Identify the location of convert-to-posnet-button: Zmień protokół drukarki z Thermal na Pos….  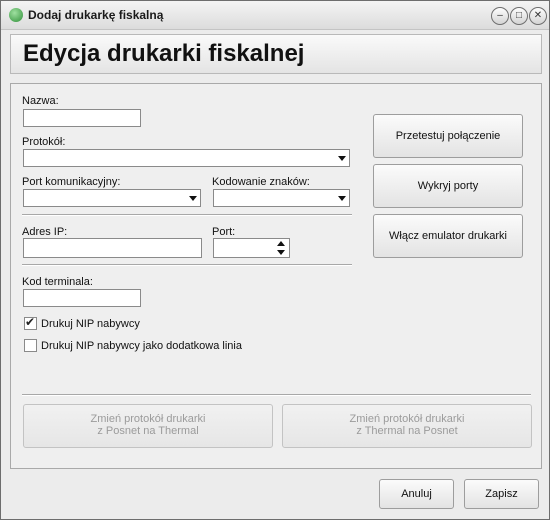
(407, 426).